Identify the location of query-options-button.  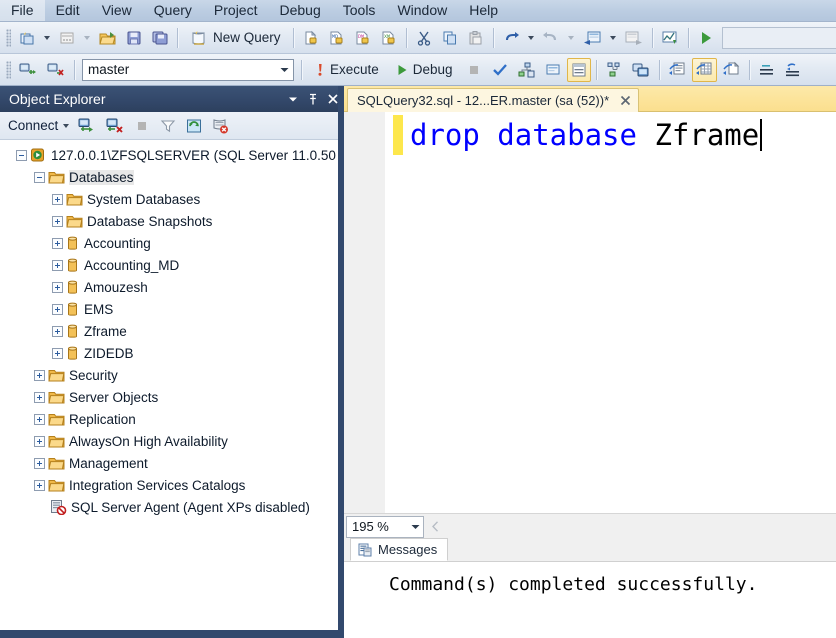
(553, 70).